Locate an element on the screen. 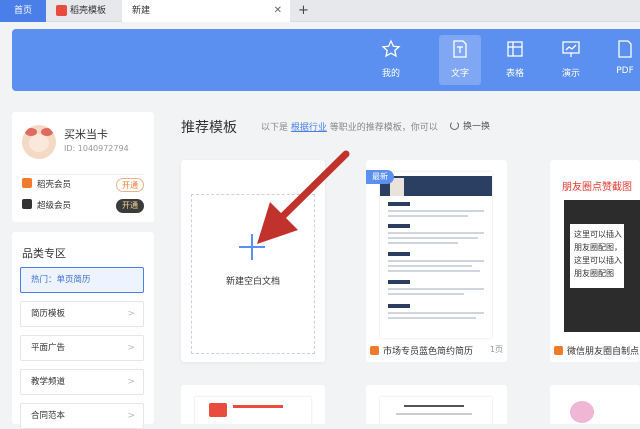 The height and width of the screenshot is (429, 640). nav-table-label: 表格 is located at coordinates (514, 74).